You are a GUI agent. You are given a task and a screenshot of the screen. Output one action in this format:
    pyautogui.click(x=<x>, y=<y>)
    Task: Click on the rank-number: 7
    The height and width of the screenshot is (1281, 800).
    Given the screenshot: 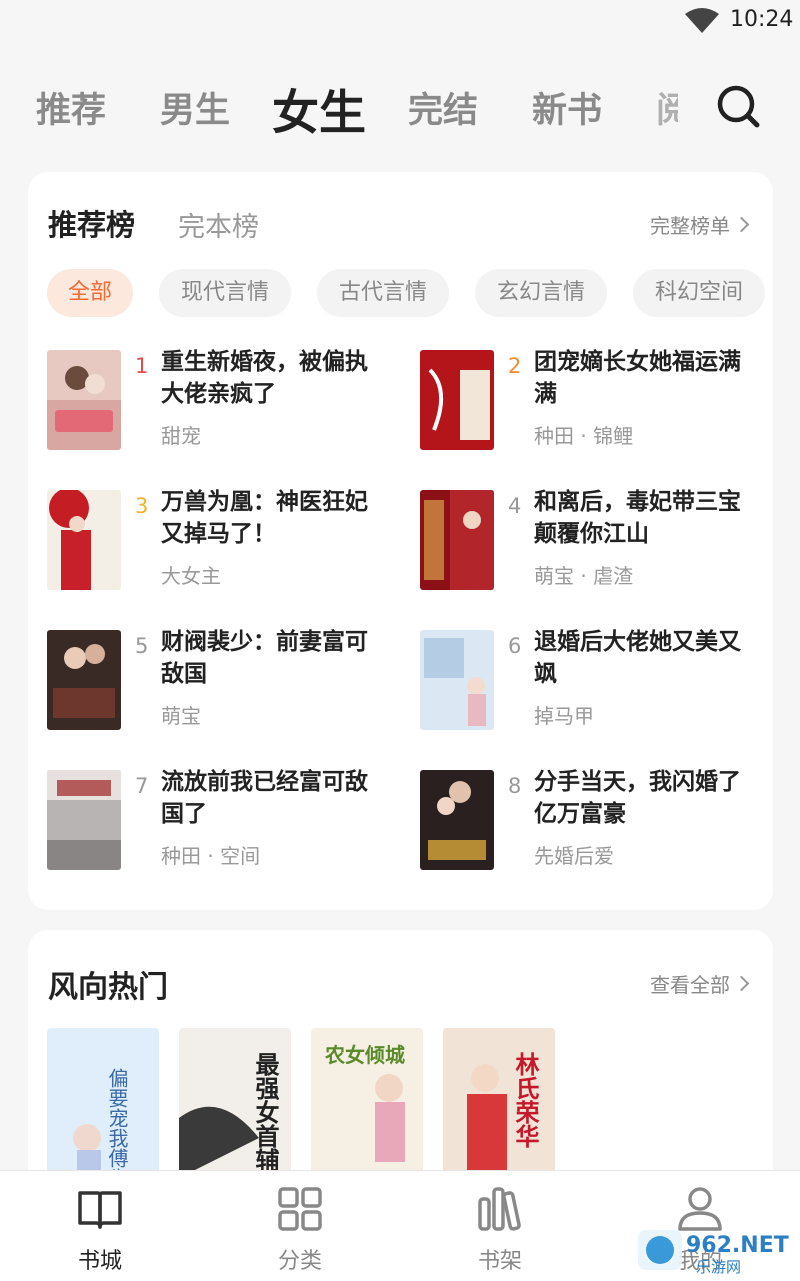 What is the action you would take?
    pyautogui.click(x=142, y=786)
    